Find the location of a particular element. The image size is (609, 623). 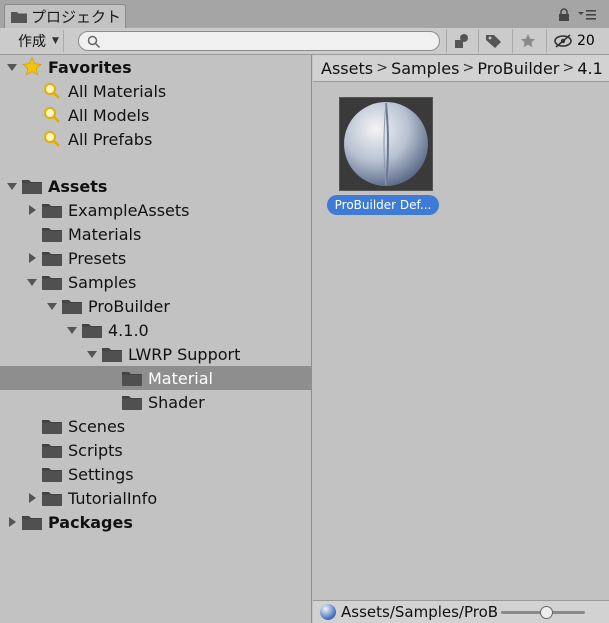

tree-item-lwrp-support: LWRP Support is located at coordinates (155, 354).